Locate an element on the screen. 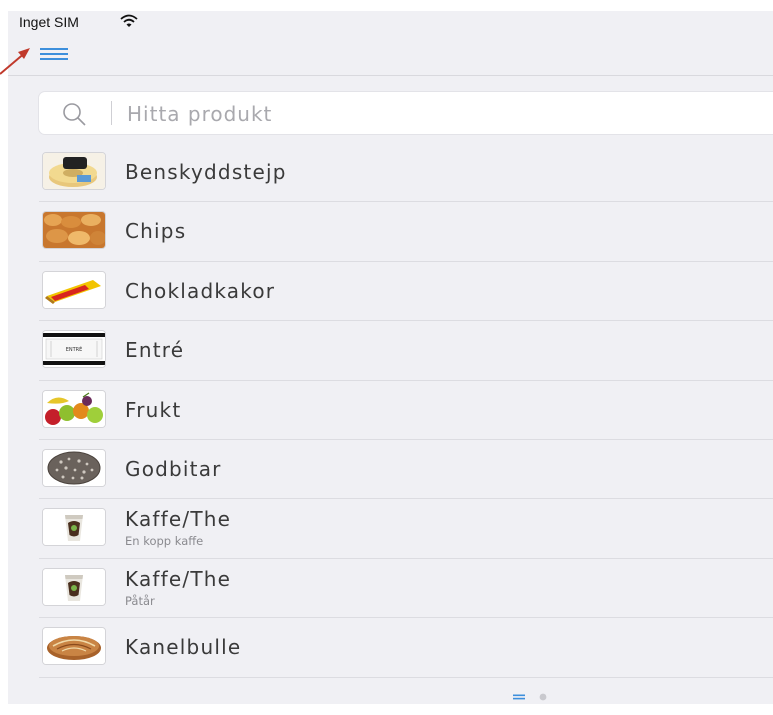 Image resolution: width=773 pixels, height=715 pixels. product-name: Chokladkakor is located at coordinates (200, 290).